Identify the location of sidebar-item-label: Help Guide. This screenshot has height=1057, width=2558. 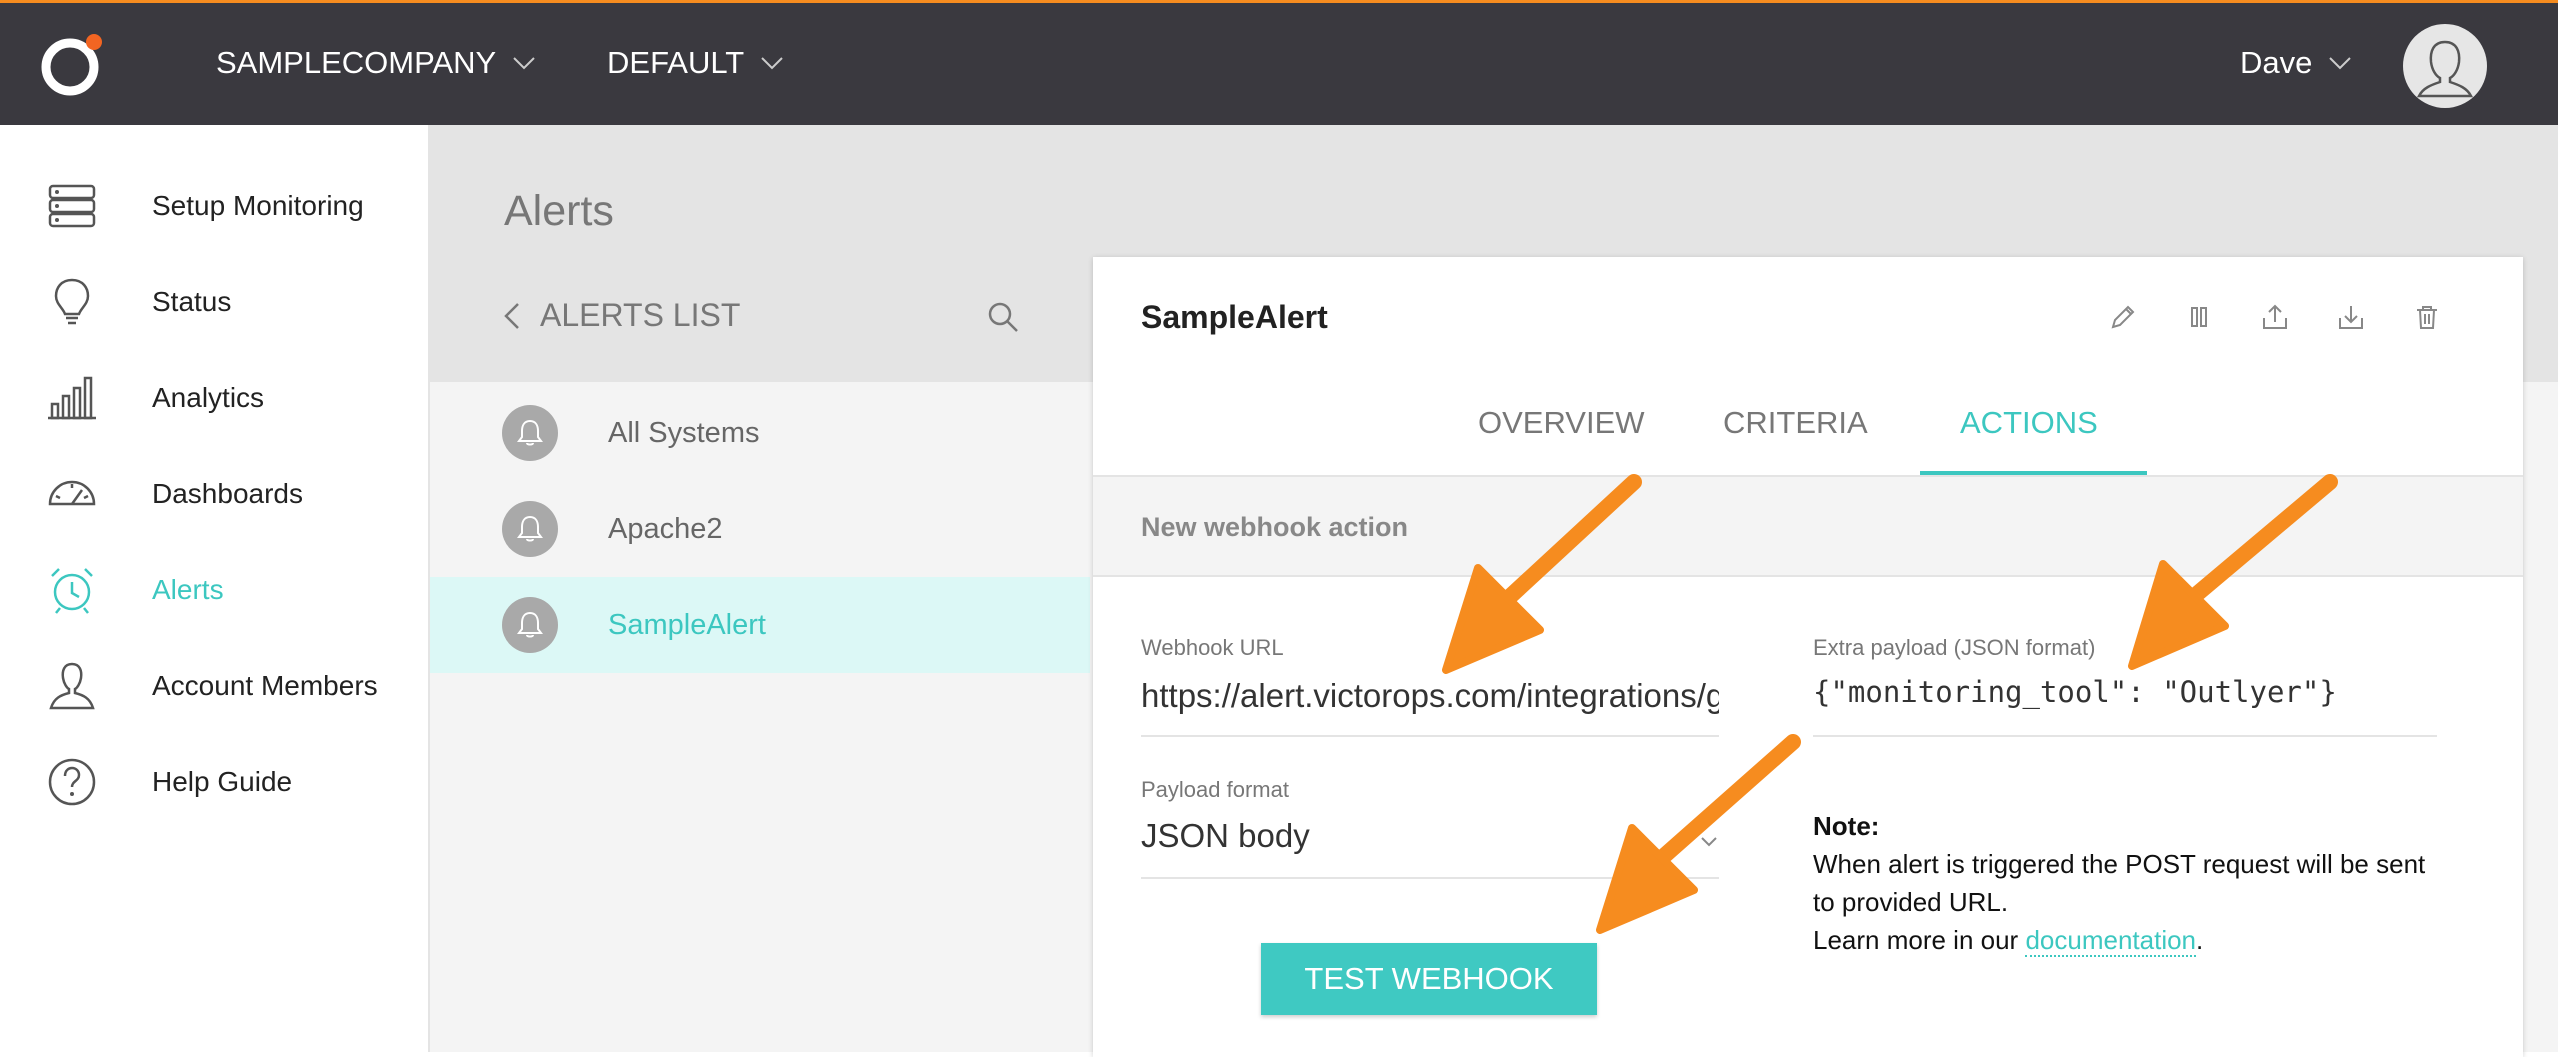
(222, 781).